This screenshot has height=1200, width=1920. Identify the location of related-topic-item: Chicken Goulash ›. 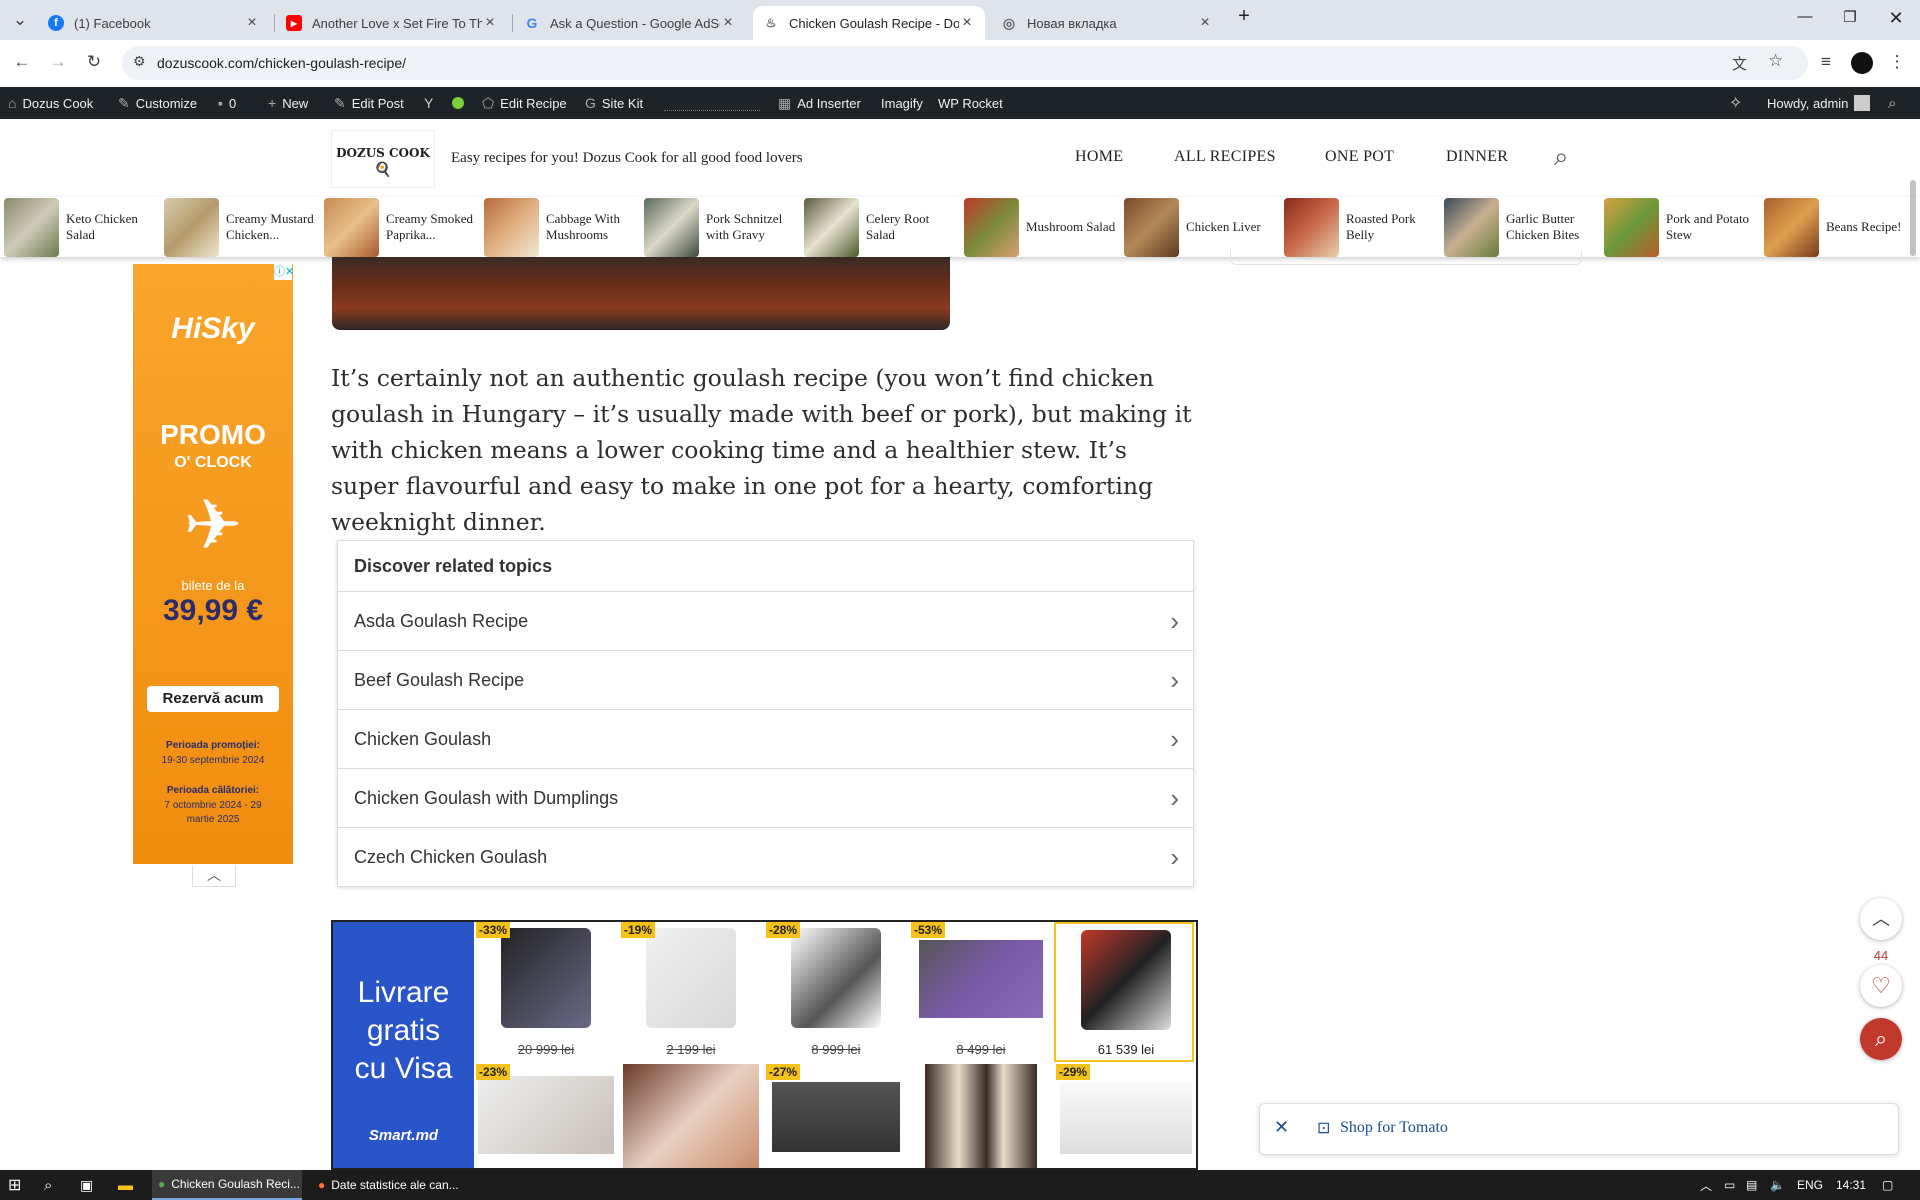
(765, 738).